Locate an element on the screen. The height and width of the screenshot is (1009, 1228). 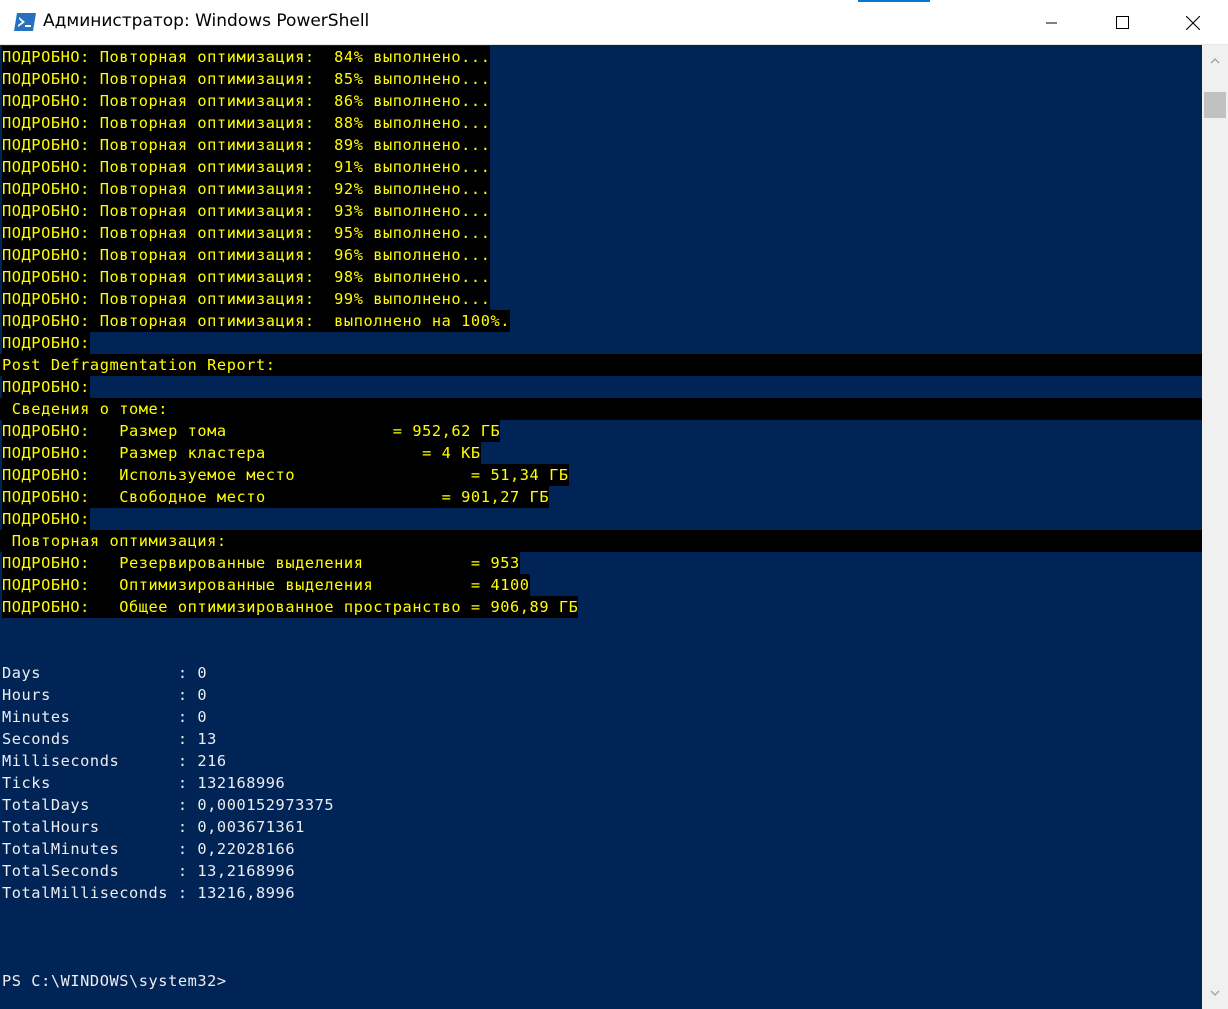
scroll-down-button is located at coordinates (1215, 993).